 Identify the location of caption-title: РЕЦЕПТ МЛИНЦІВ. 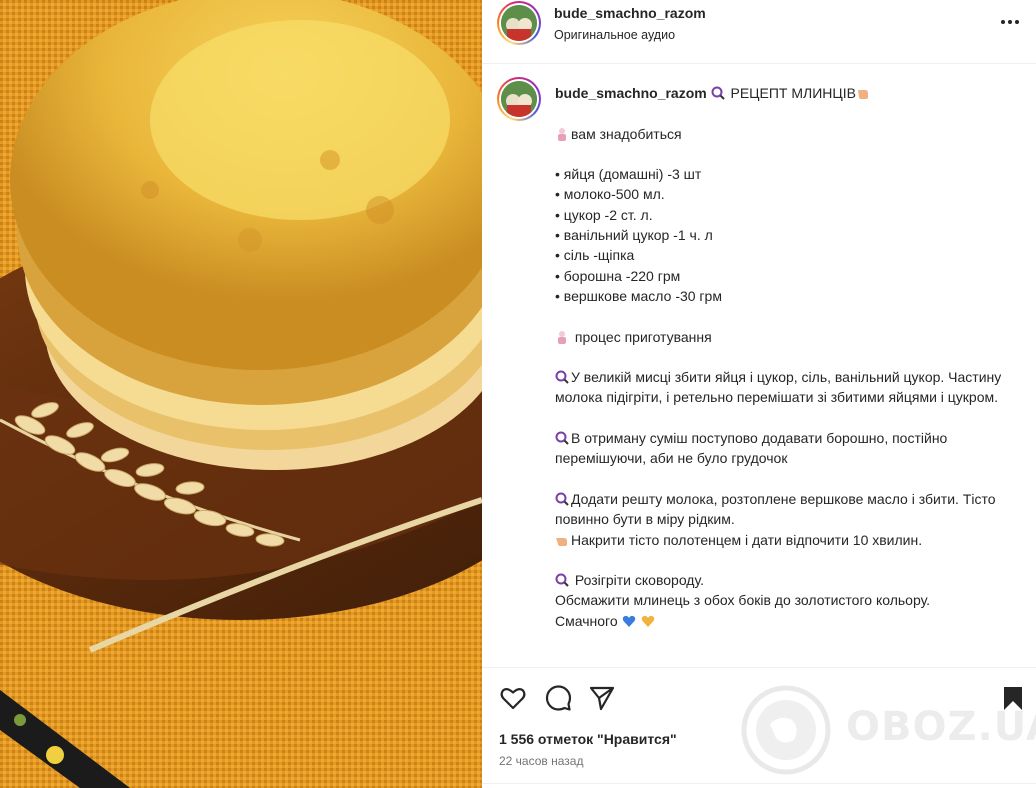
(793, 93).